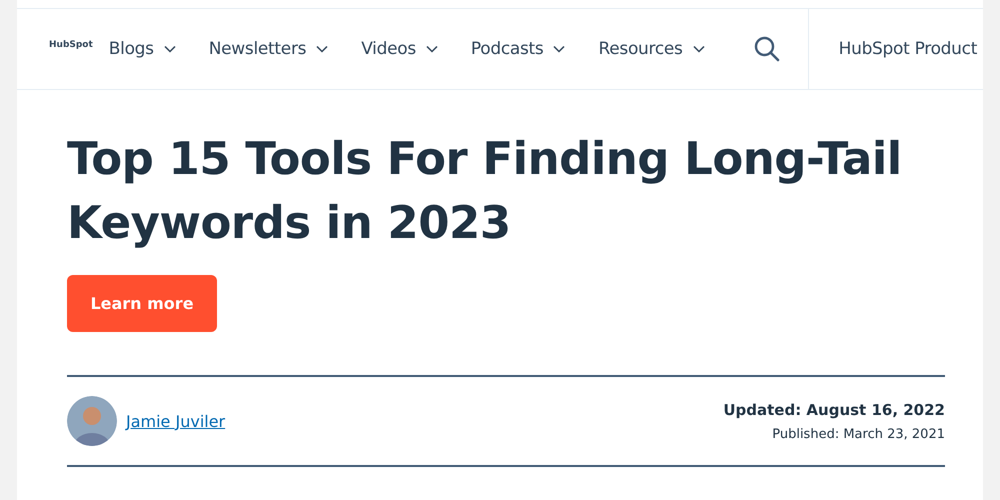 Image resolution: width=1000 pixels, height=500 pixels. I want to click on avatar-icon, so click(92, 421).